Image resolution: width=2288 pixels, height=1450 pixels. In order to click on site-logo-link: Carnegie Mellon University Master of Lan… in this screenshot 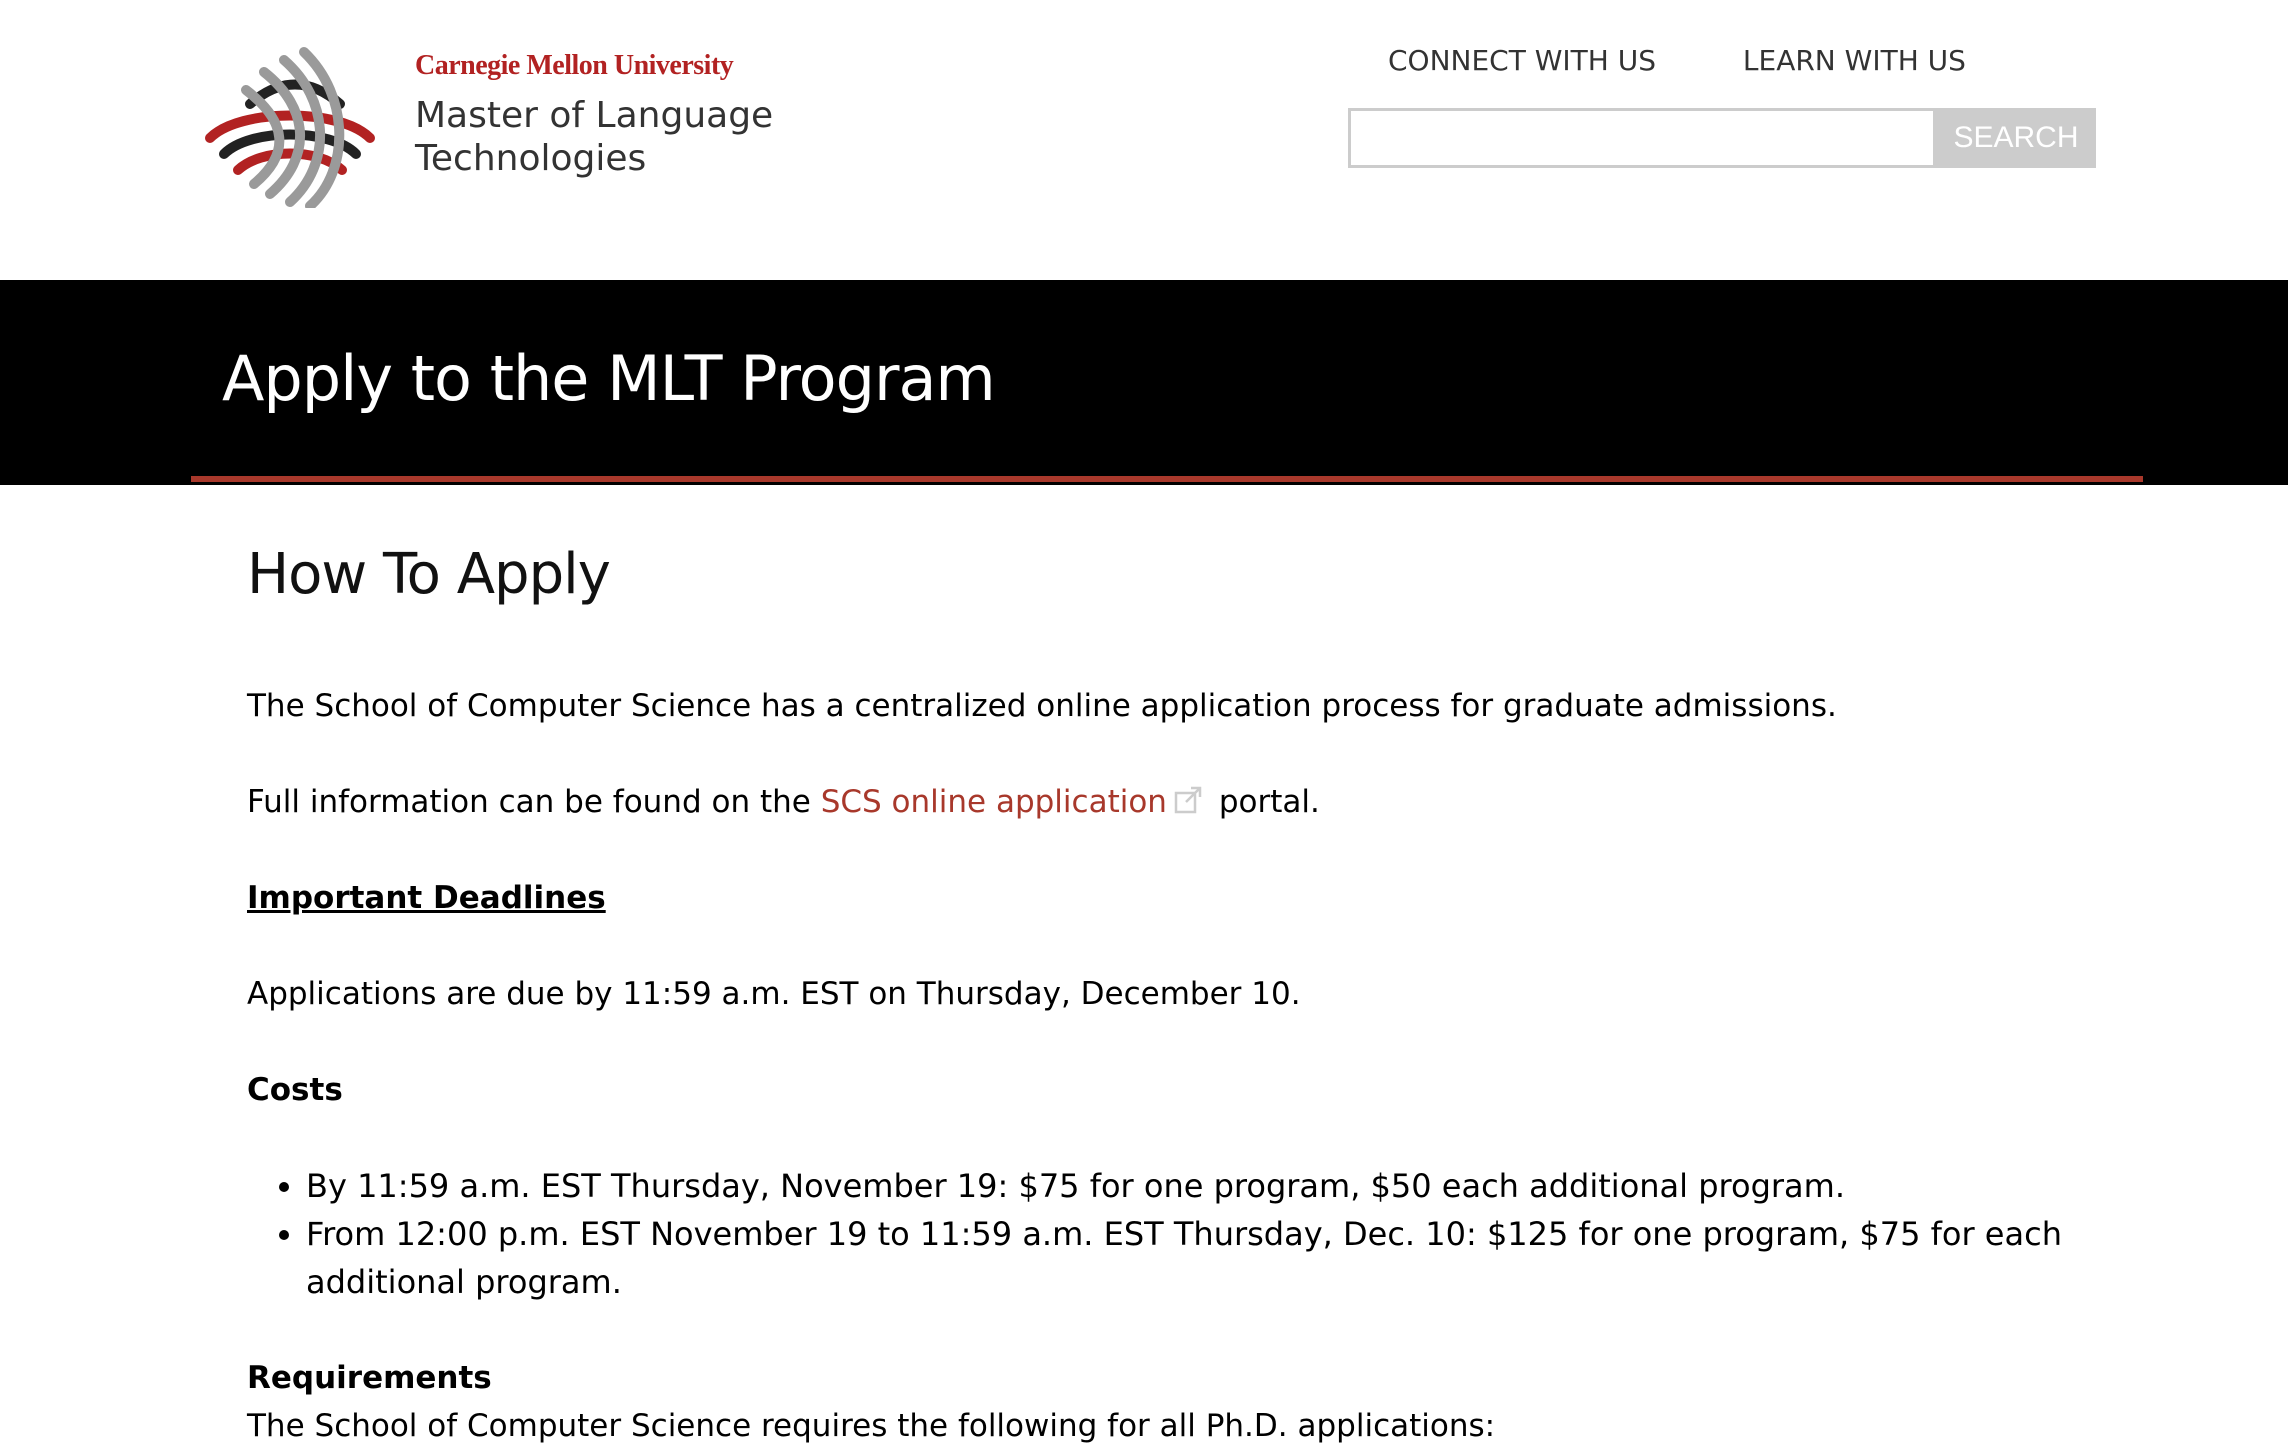, I will do `click(500, 128)`.